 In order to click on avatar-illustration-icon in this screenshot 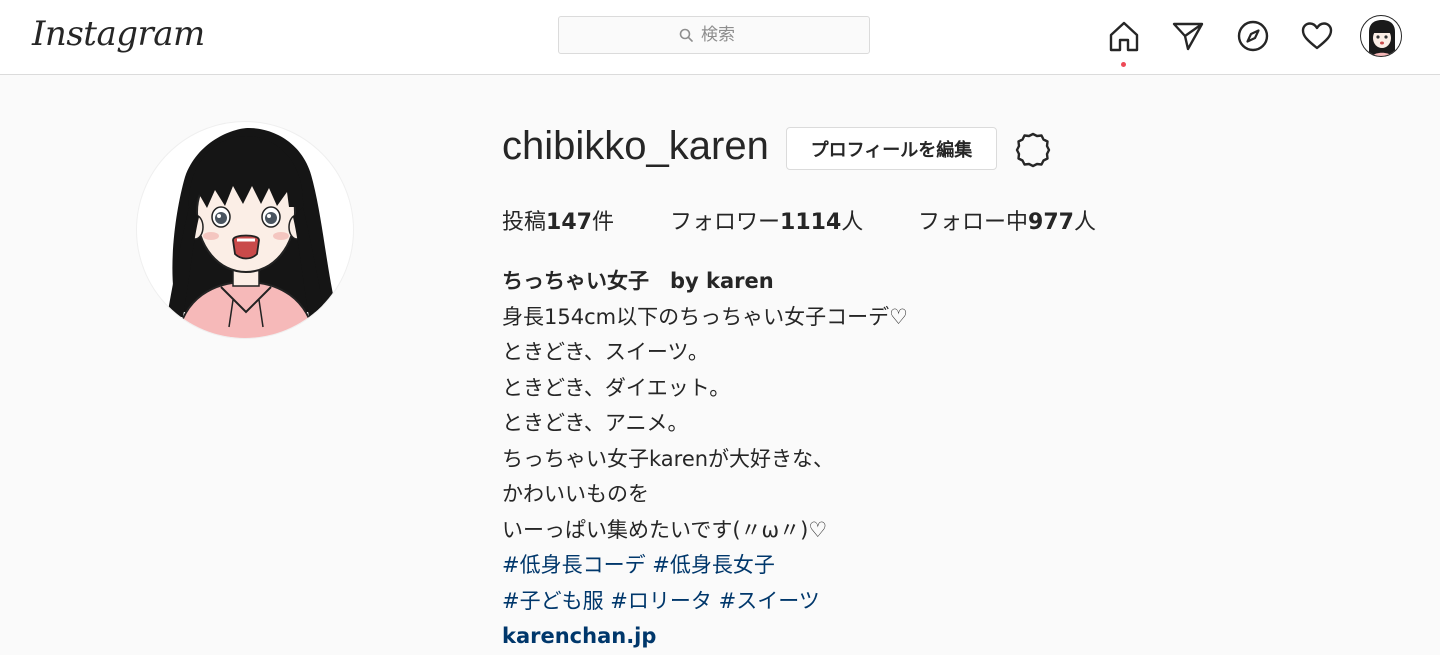, I will do `click(1382, 38)`.